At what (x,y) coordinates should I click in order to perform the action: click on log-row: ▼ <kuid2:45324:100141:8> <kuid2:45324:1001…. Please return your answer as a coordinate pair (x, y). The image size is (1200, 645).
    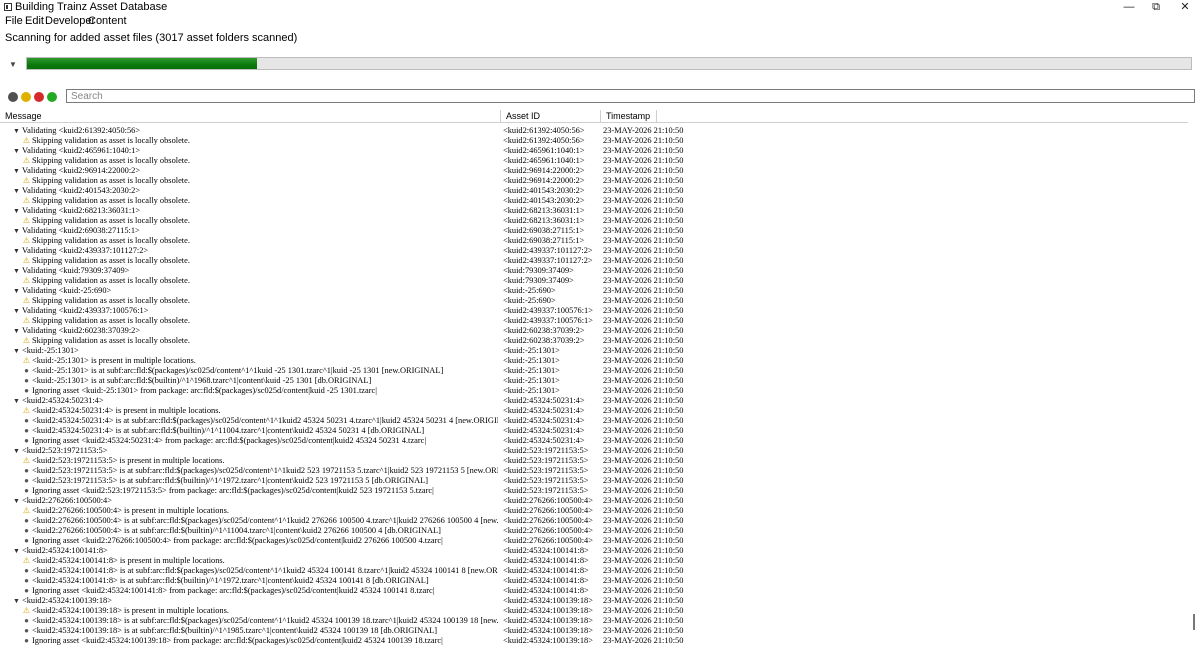
    Looking at the image, I should click on (592, 551).